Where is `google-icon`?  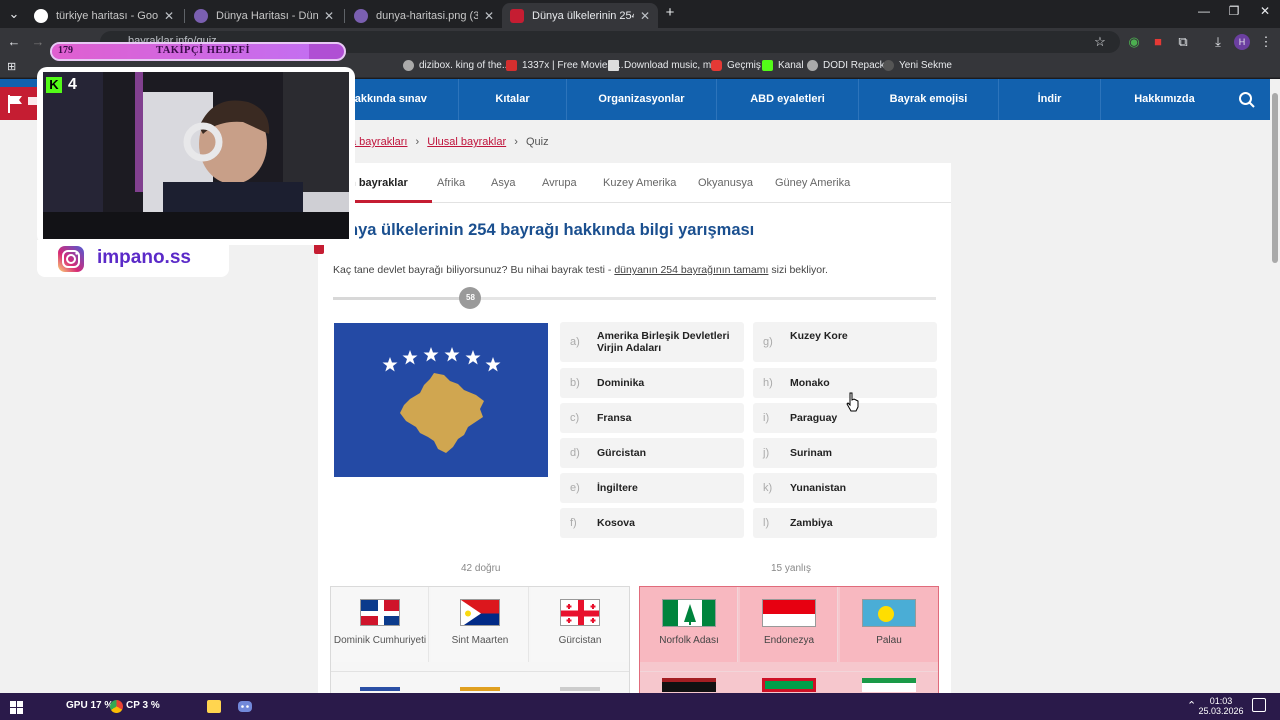
google-icon is located at coordinates (41, 15).